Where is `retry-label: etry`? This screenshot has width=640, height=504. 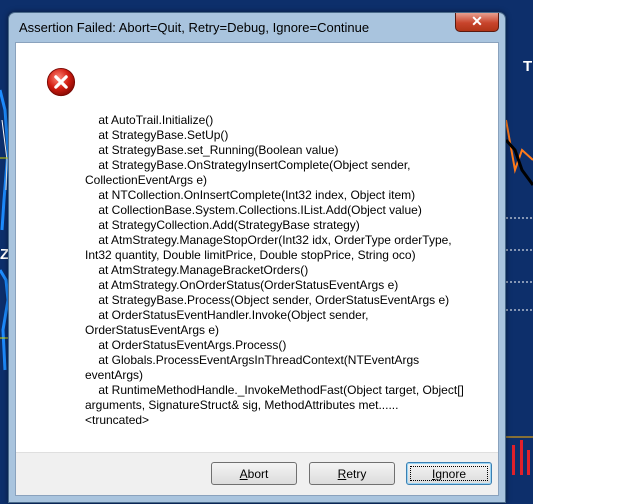
retry-label: etry is located at coordinates (356, 474).